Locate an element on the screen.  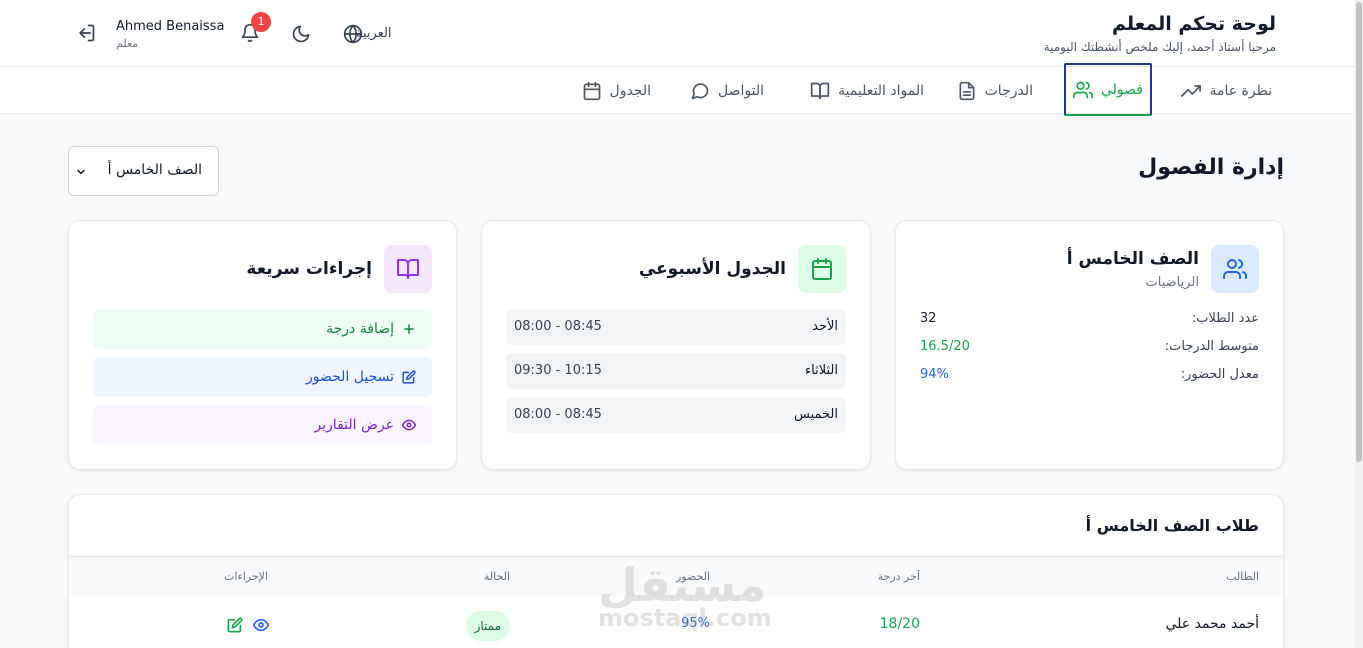
tab-overview: نظرة عامة is located at coordinates (1226, 90).